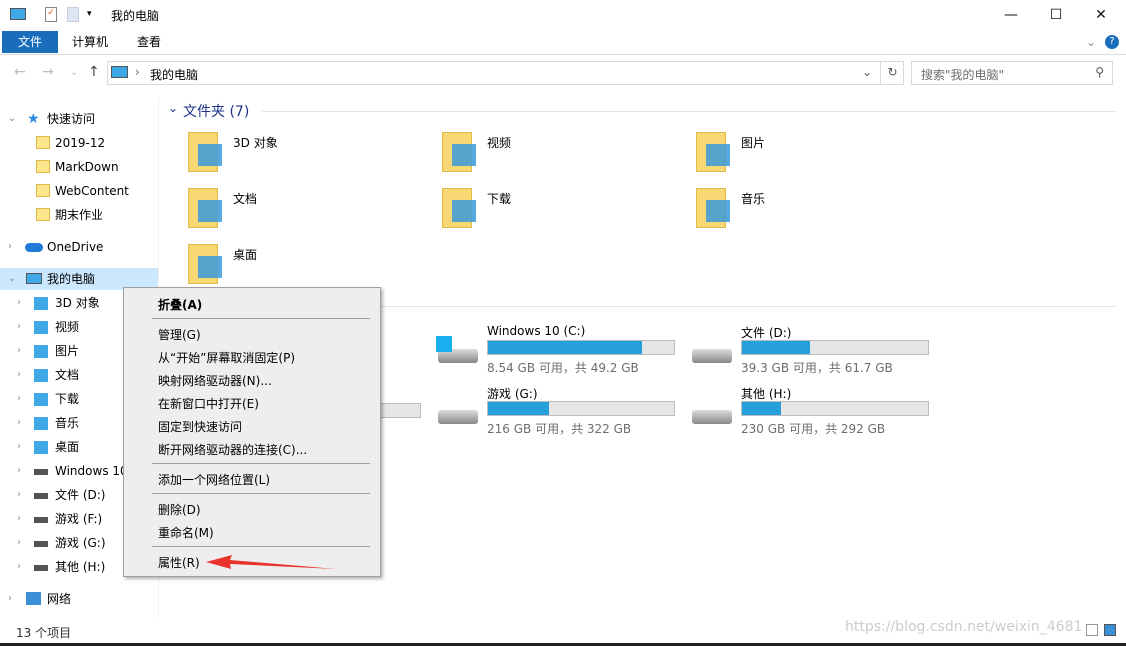 The height and width of the screenshot is (646, 1126). I want to click on details-view-button, so click(1092, 630).